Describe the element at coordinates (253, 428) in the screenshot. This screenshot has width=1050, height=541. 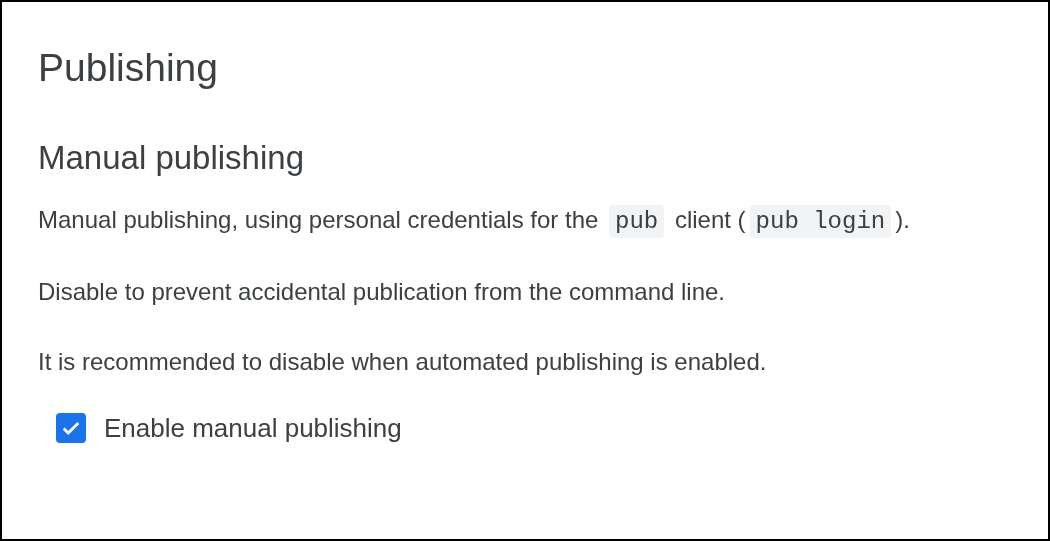
I see `checkbox-label: Enable manual publishing` at that location.